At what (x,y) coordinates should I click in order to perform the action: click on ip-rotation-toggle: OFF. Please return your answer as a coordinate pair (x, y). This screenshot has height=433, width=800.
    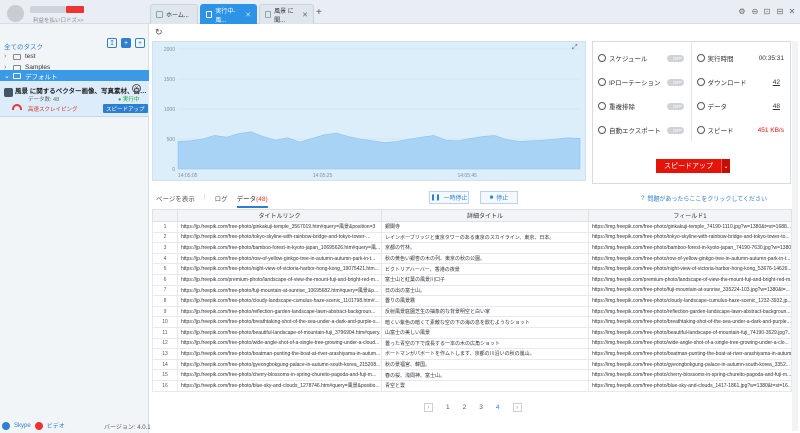
    Looking at the image, I should click on (675, 82).